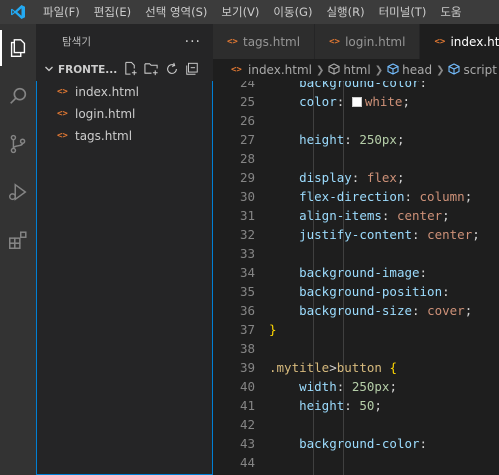  I want to click on code-text: height: 50;, so click(325, 405).